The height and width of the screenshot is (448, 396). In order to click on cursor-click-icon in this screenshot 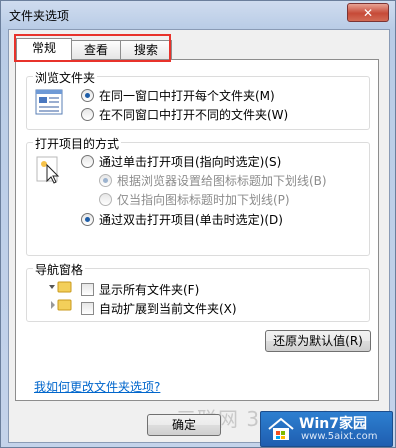, I will do `click(49, 171)`.